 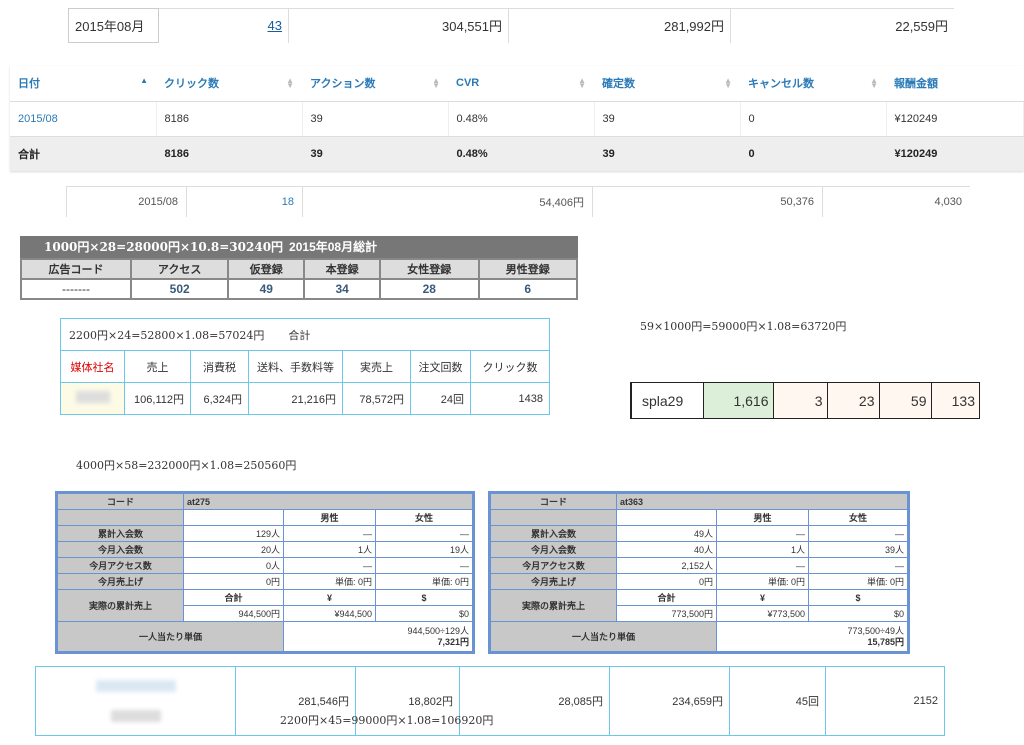 I want to click on count-link: 18, so click(x=288, y=202).